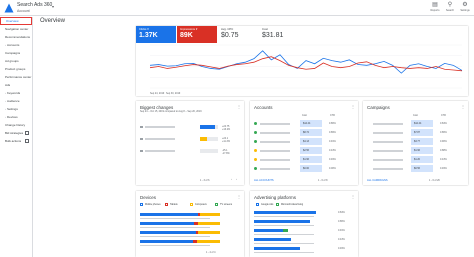 This screenshot has height=257, width=474. Describe the element at coordinates (304, 160) in the screenshot. I see `table-row: $1.96 0.49%` at that location.